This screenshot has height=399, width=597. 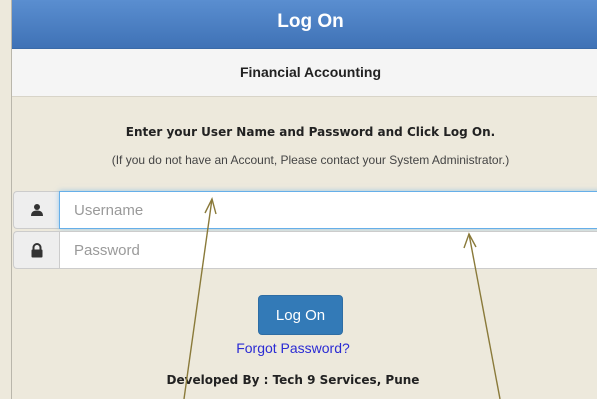 What do you see at coordinates (36, 210) in the screenshot?
I see `user-icon` at bounding box center [36, 210].